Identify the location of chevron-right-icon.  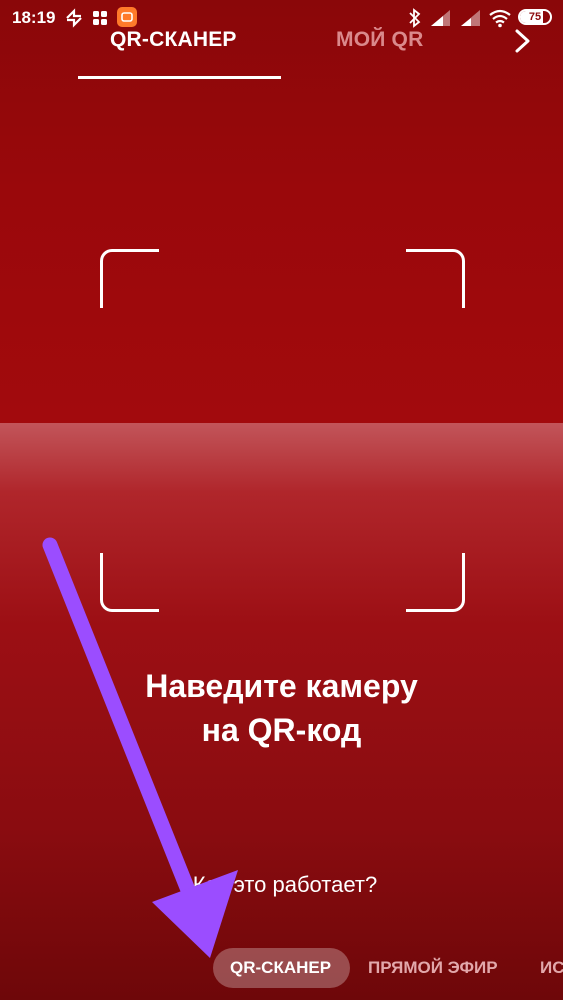
(523, 41).